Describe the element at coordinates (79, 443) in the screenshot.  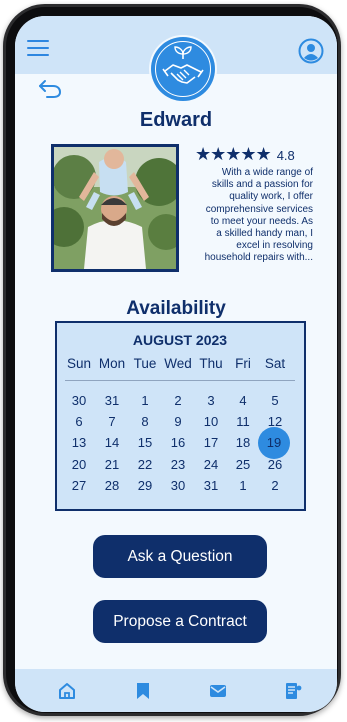
I see `calendar-day: 13` at that location.